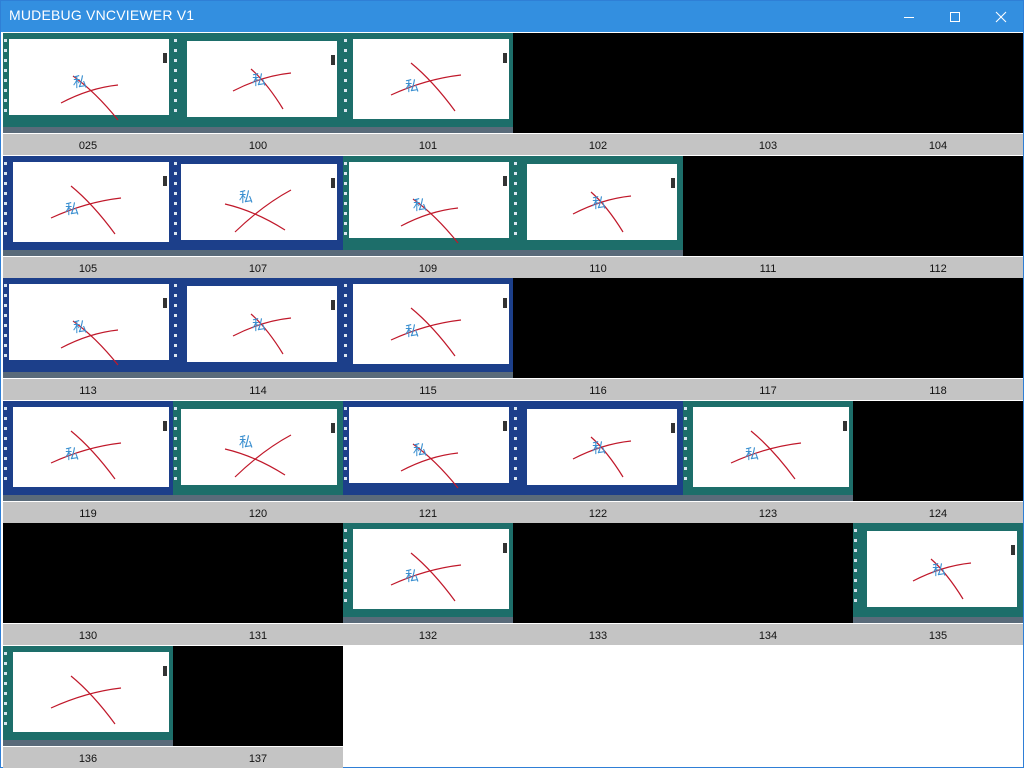  I want to click on vnc-tile: 103, so click(768, 94).